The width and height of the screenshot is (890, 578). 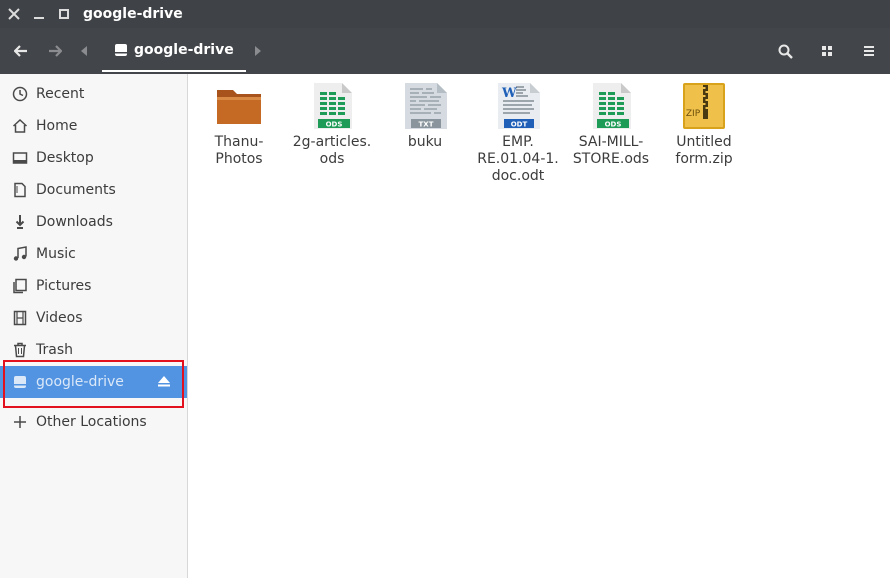 What do you see at coordinates (693, 114) in the screenshot?
I see `file-type-badge: ZIP` at bounding box center [693, 114].